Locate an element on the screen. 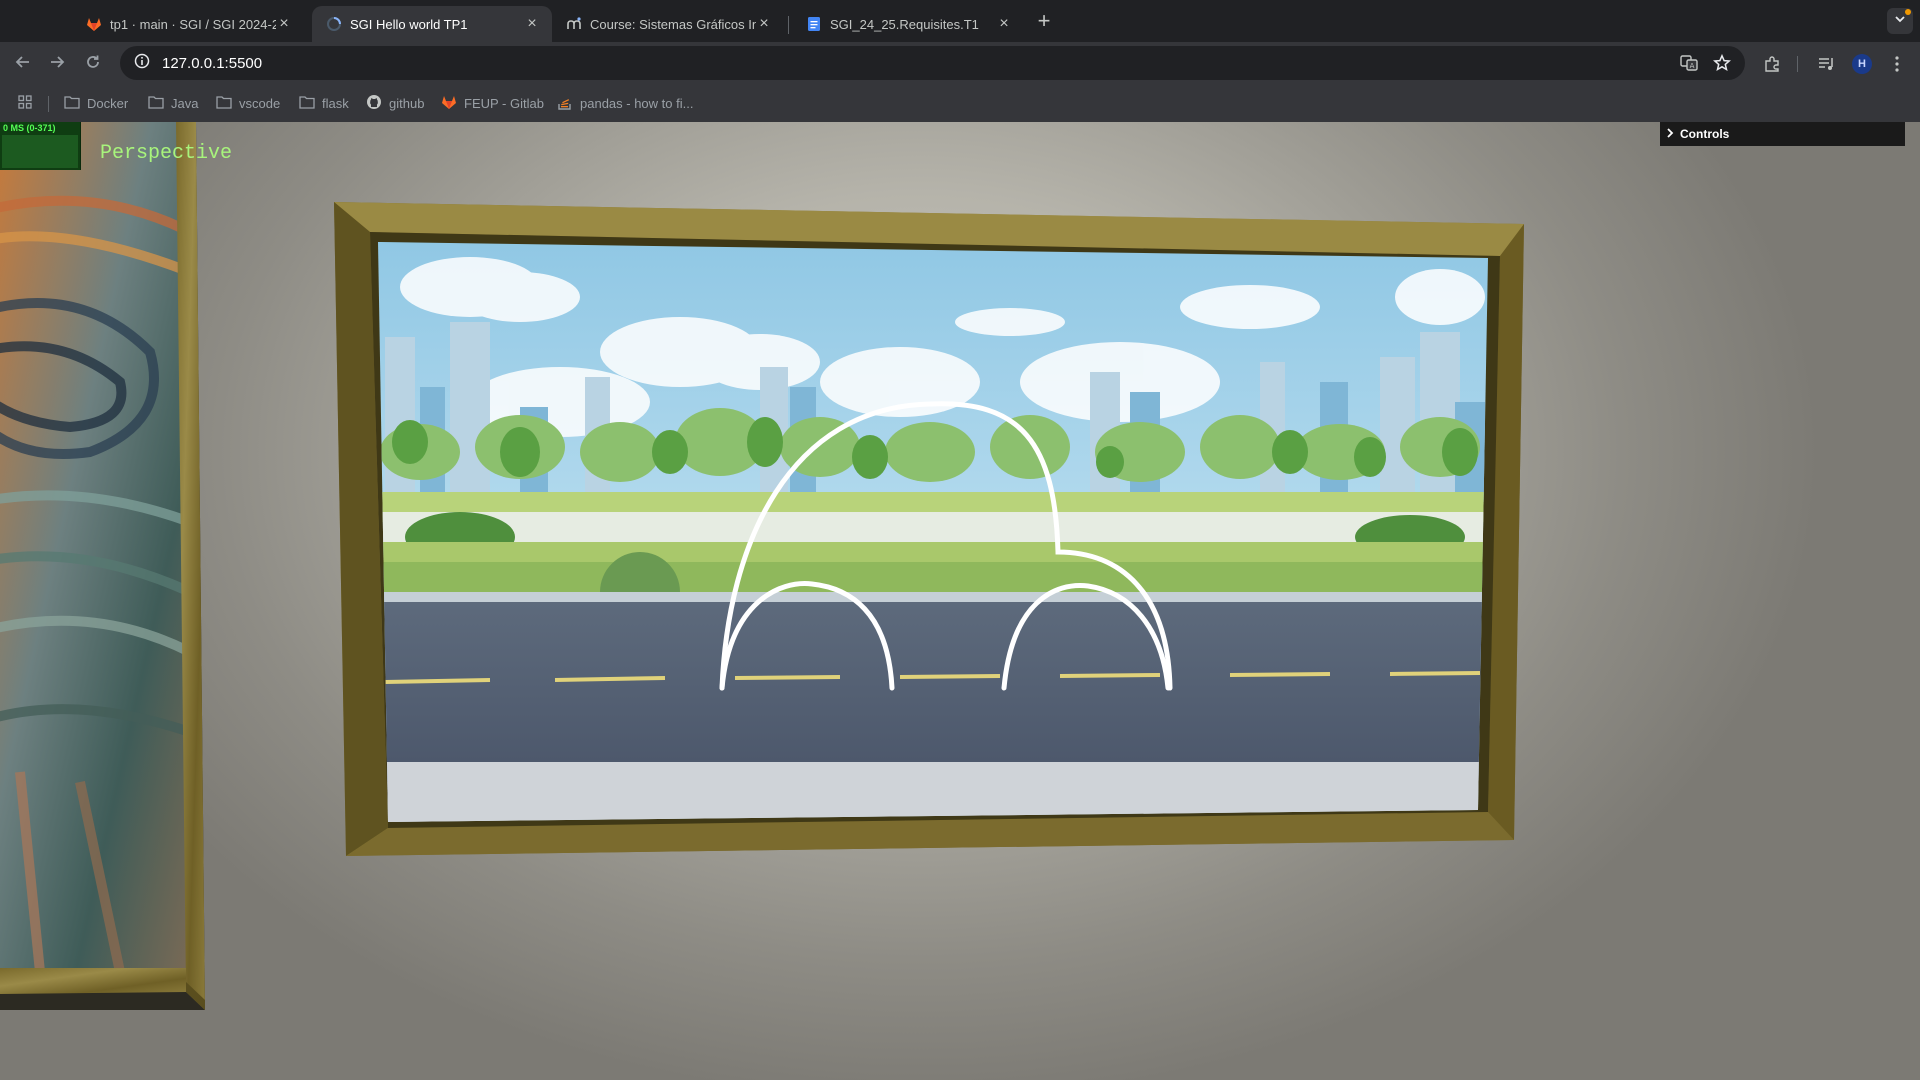 The width and height of the screenshot is (1920, 1080). browser-toolbar: 127.0.0.1:5500 A H is located at coordinates (960, 63).